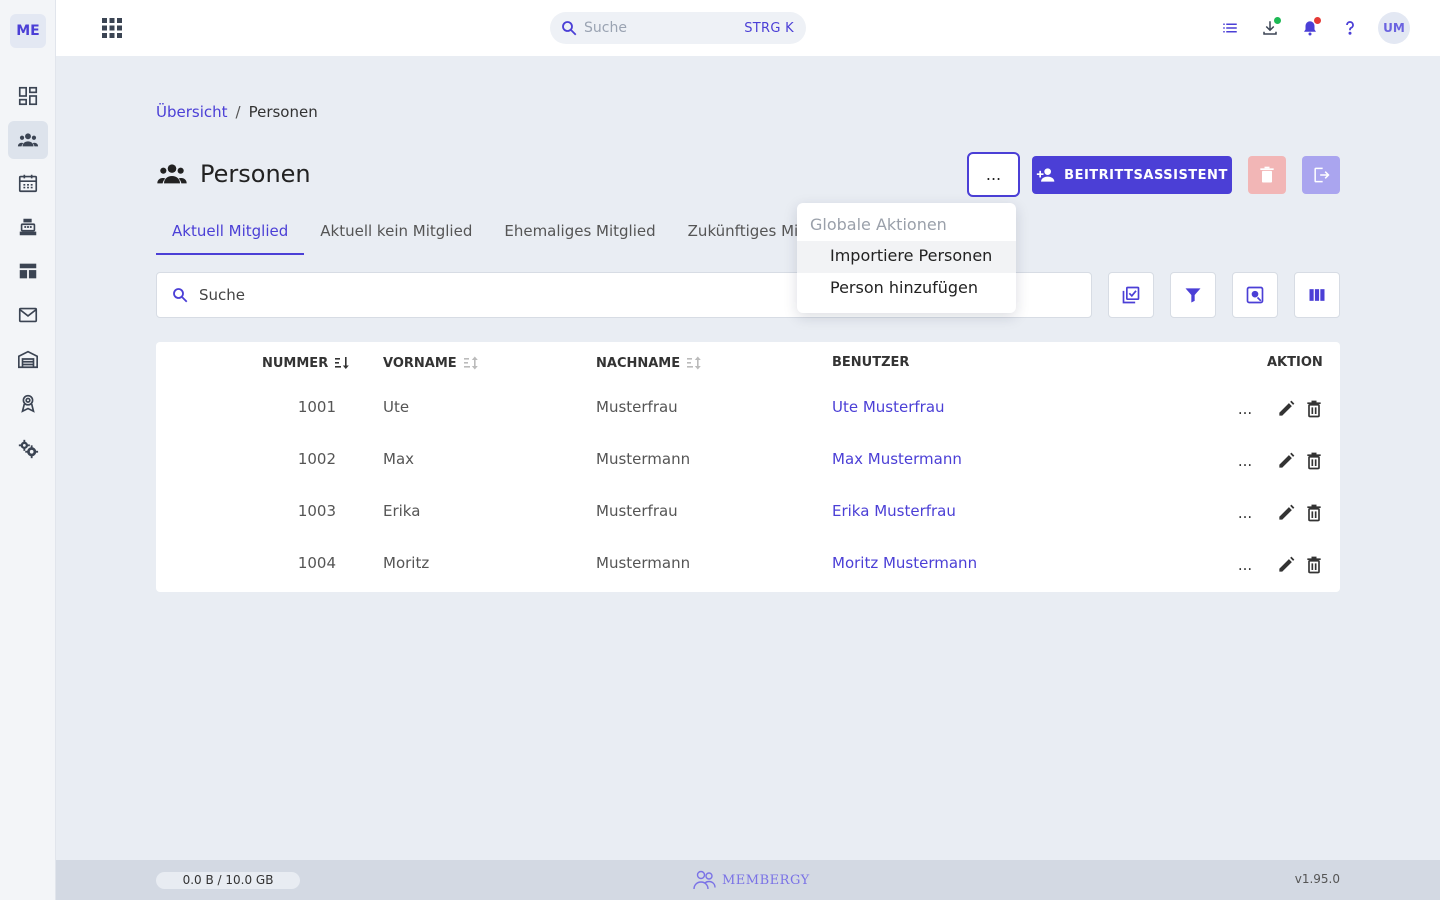 Image resolution: width=1440 pixels, height=900 pixels. Describe the element at coordinates (396, 407) in the screenshot. I see `cell-firstname: Ute` at that location.